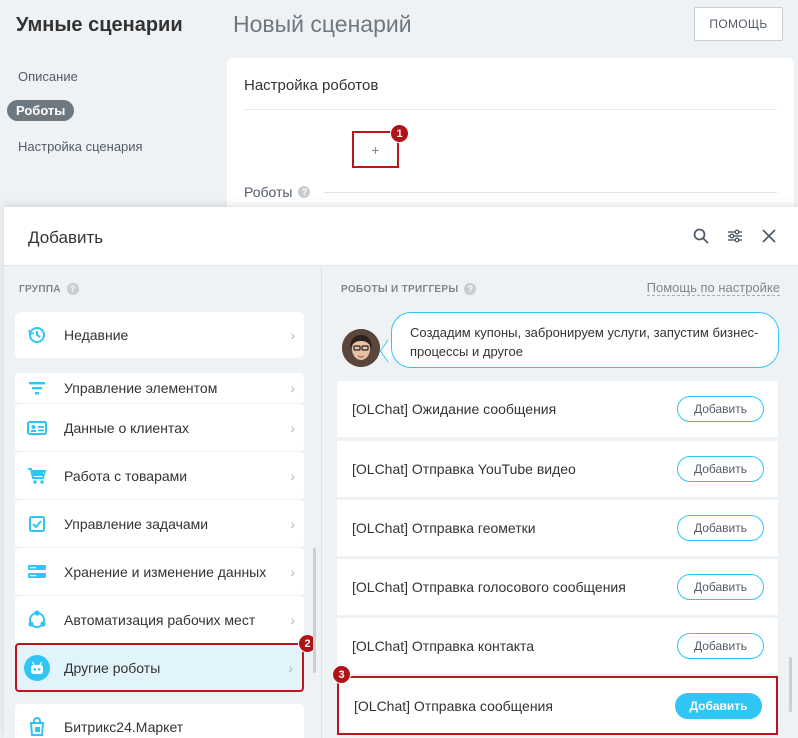 The width and height of the screenshot is (798, 738). Describe the element at coordinates (37, 524) in the screenshot. I see `task-icon` at that location.